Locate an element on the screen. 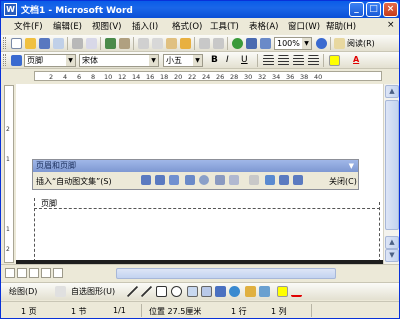 The image size is (400, 319). help-icon is located at coordinates (321, 43).